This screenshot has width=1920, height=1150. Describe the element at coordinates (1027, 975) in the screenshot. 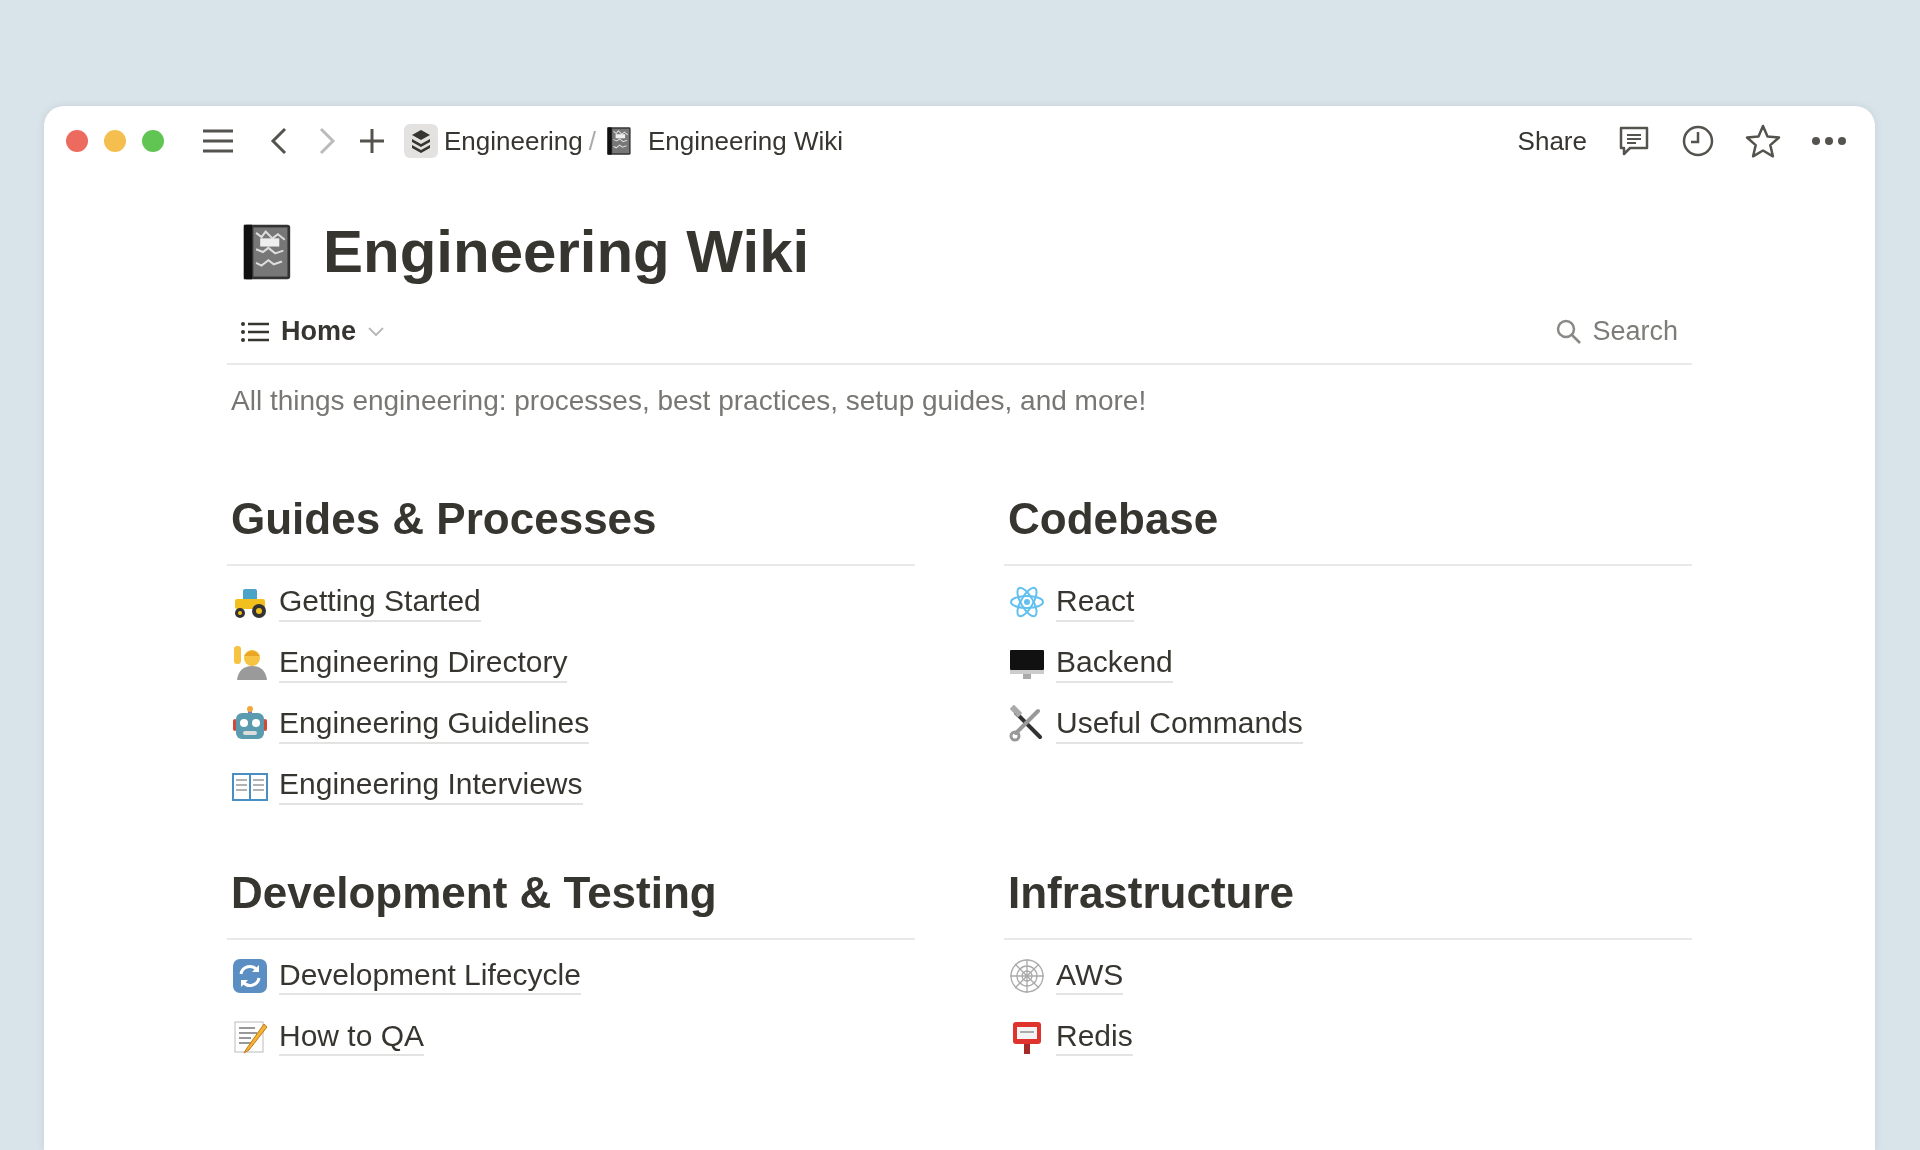

I see `web-icon` at that location.